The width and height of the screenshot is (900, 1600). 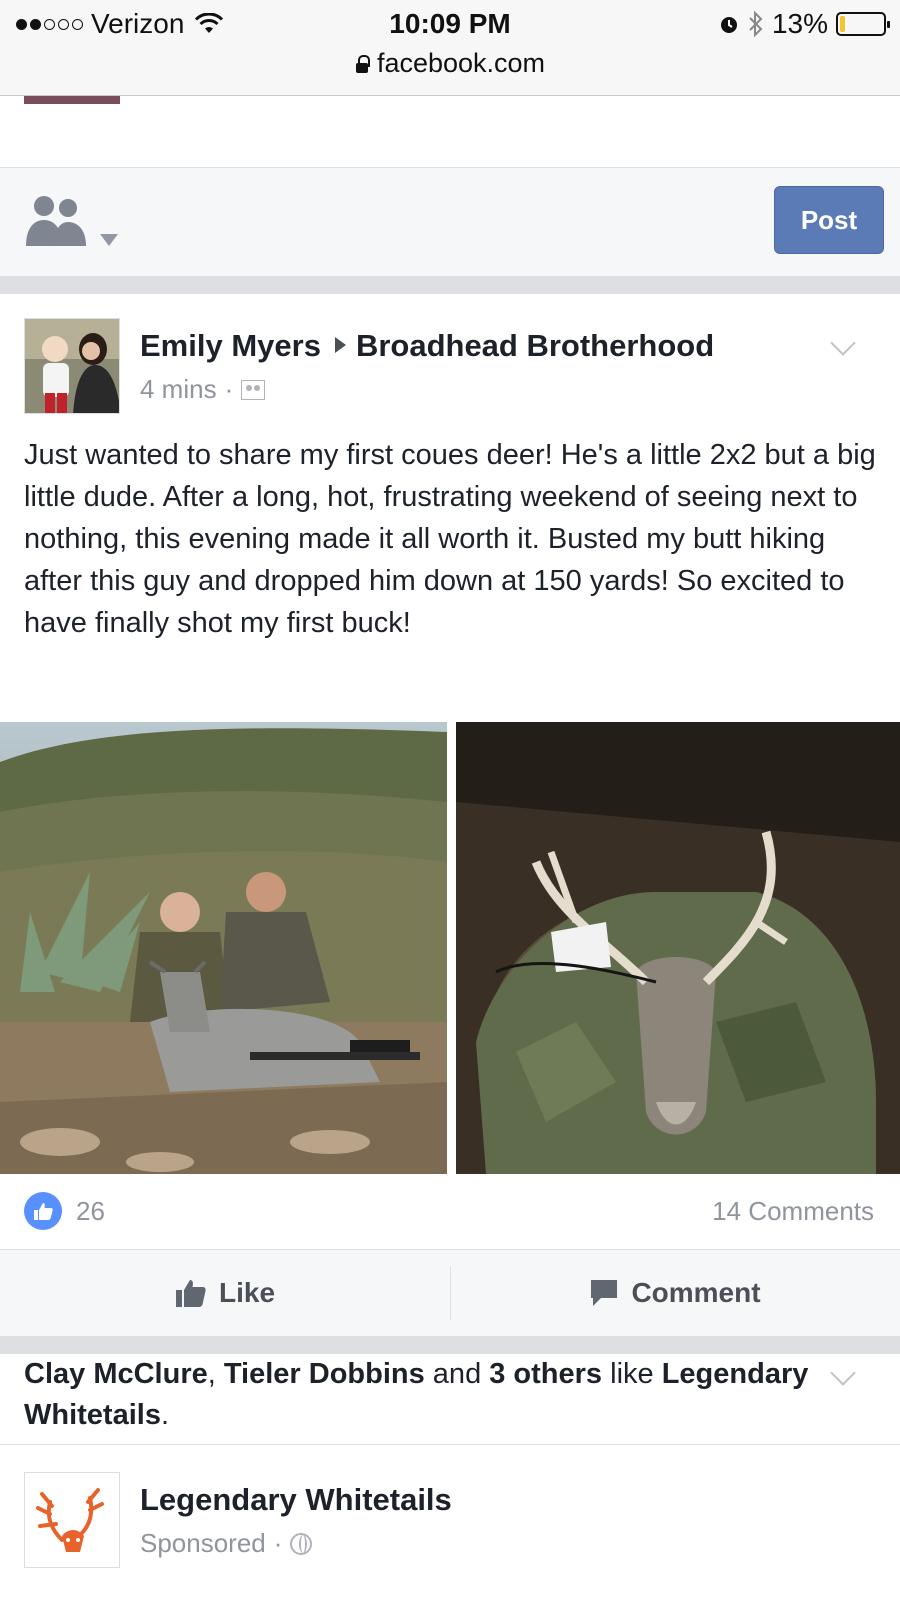 I want to click on comment-bubble-icon, so click(x=604, y=1293).